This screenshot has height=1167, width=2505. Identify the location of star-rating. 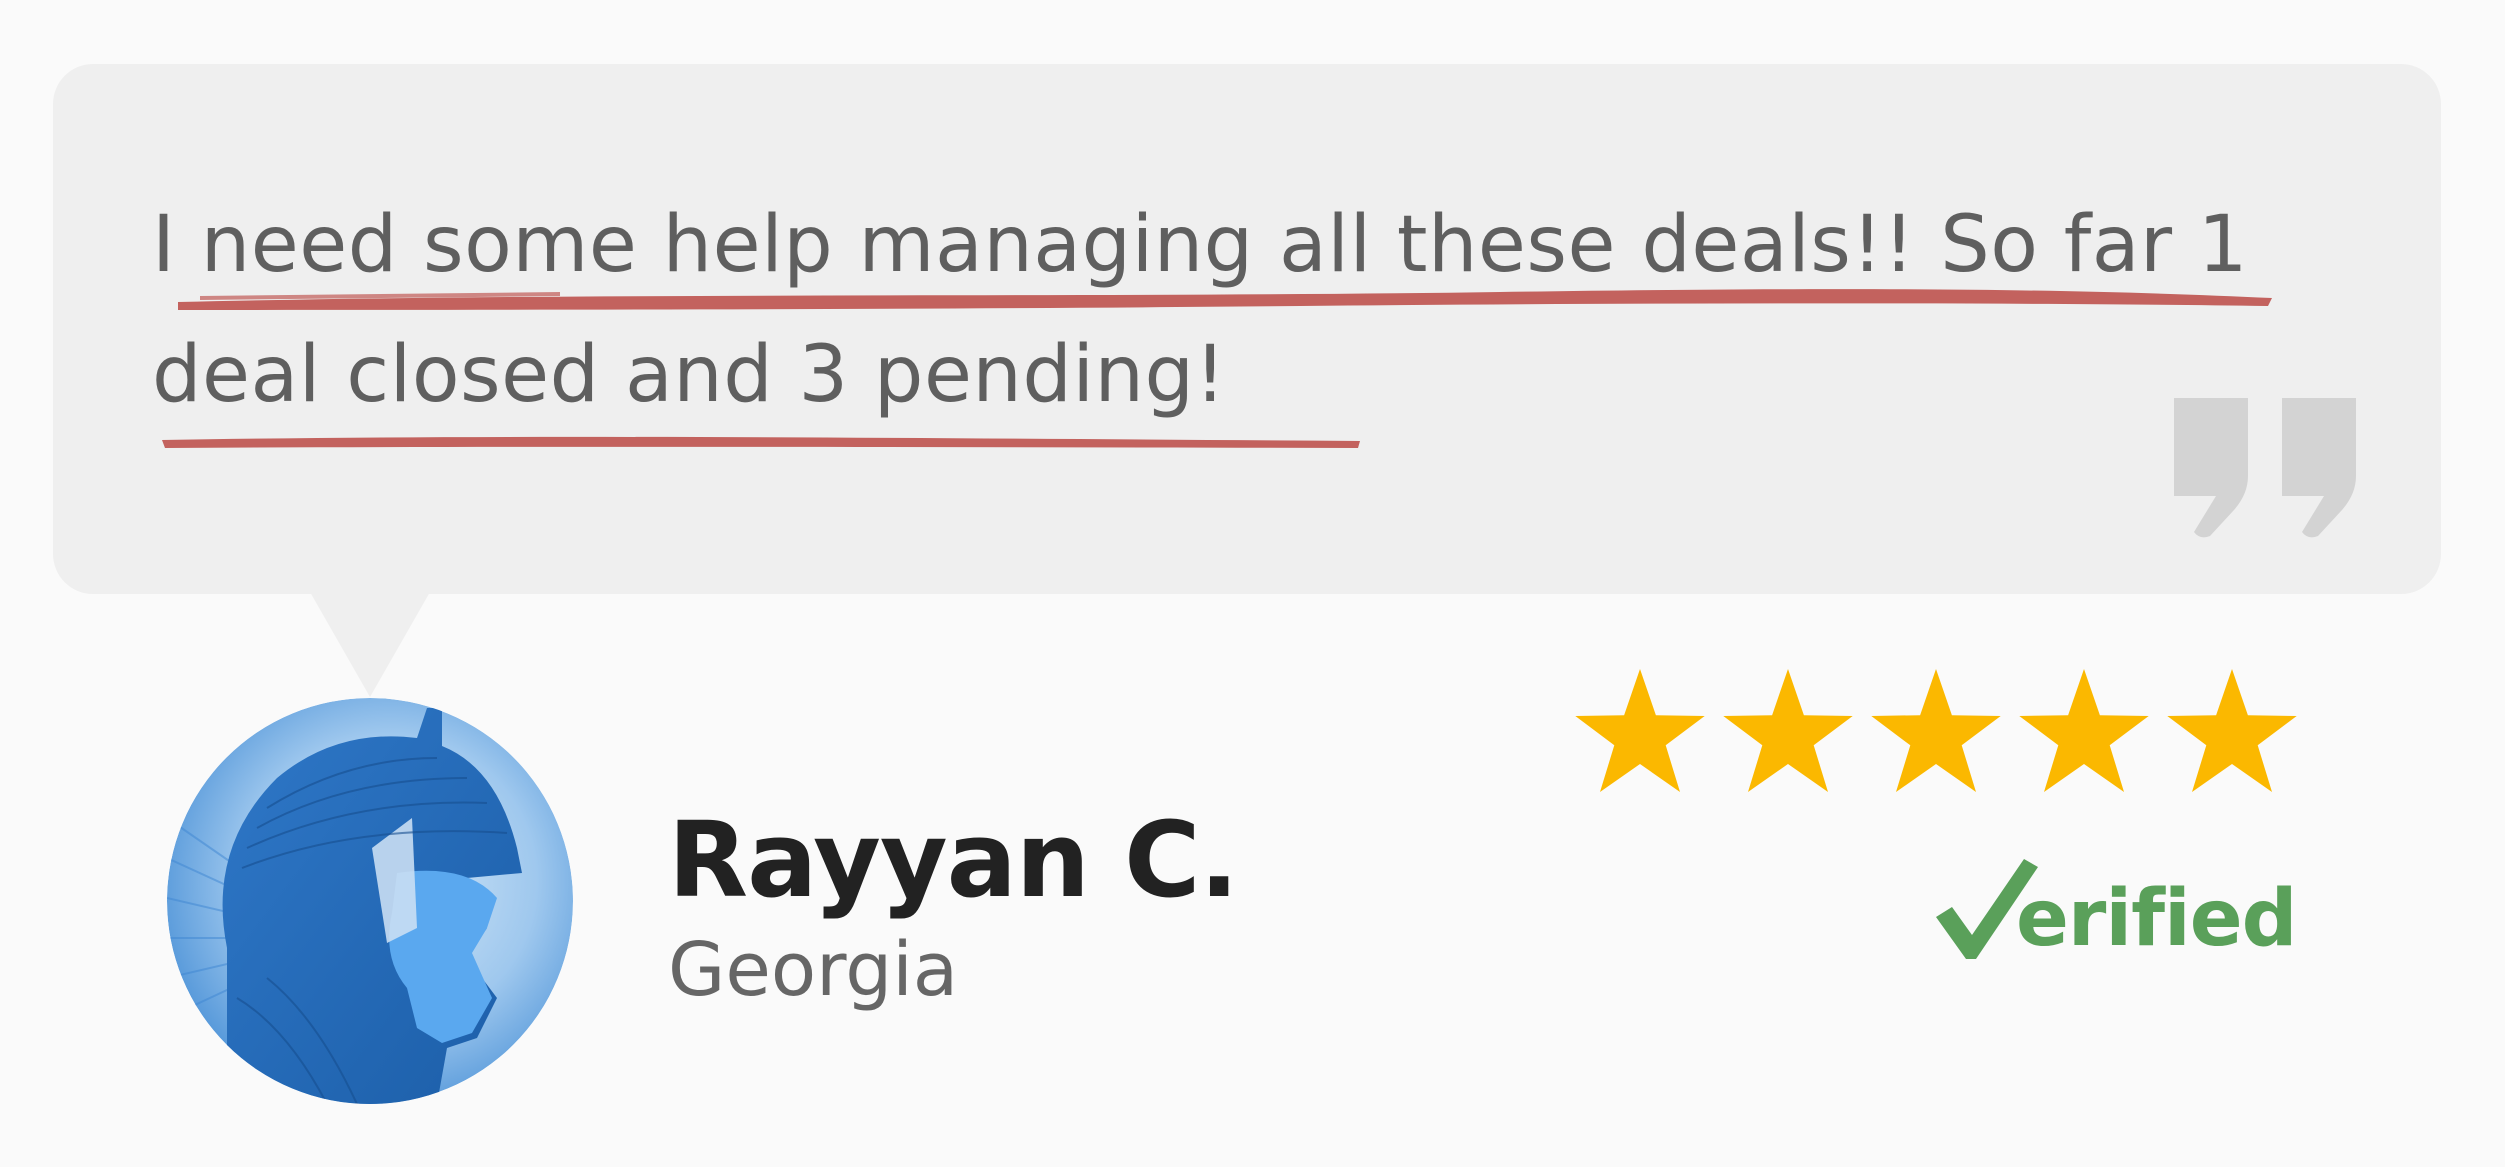
(1936, 730).